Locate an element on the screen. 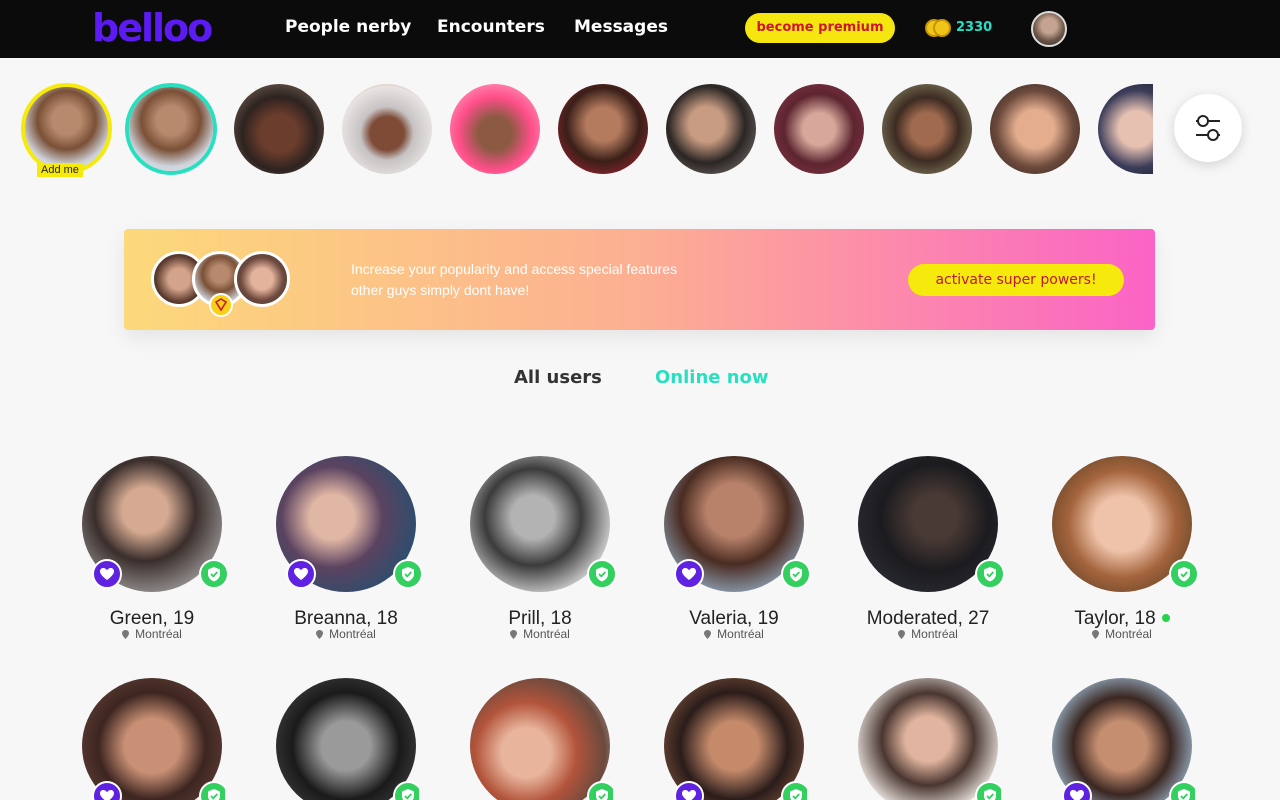 The image size is (1280, 800). nav-messages: Messages is located at coordinates (621, 27).